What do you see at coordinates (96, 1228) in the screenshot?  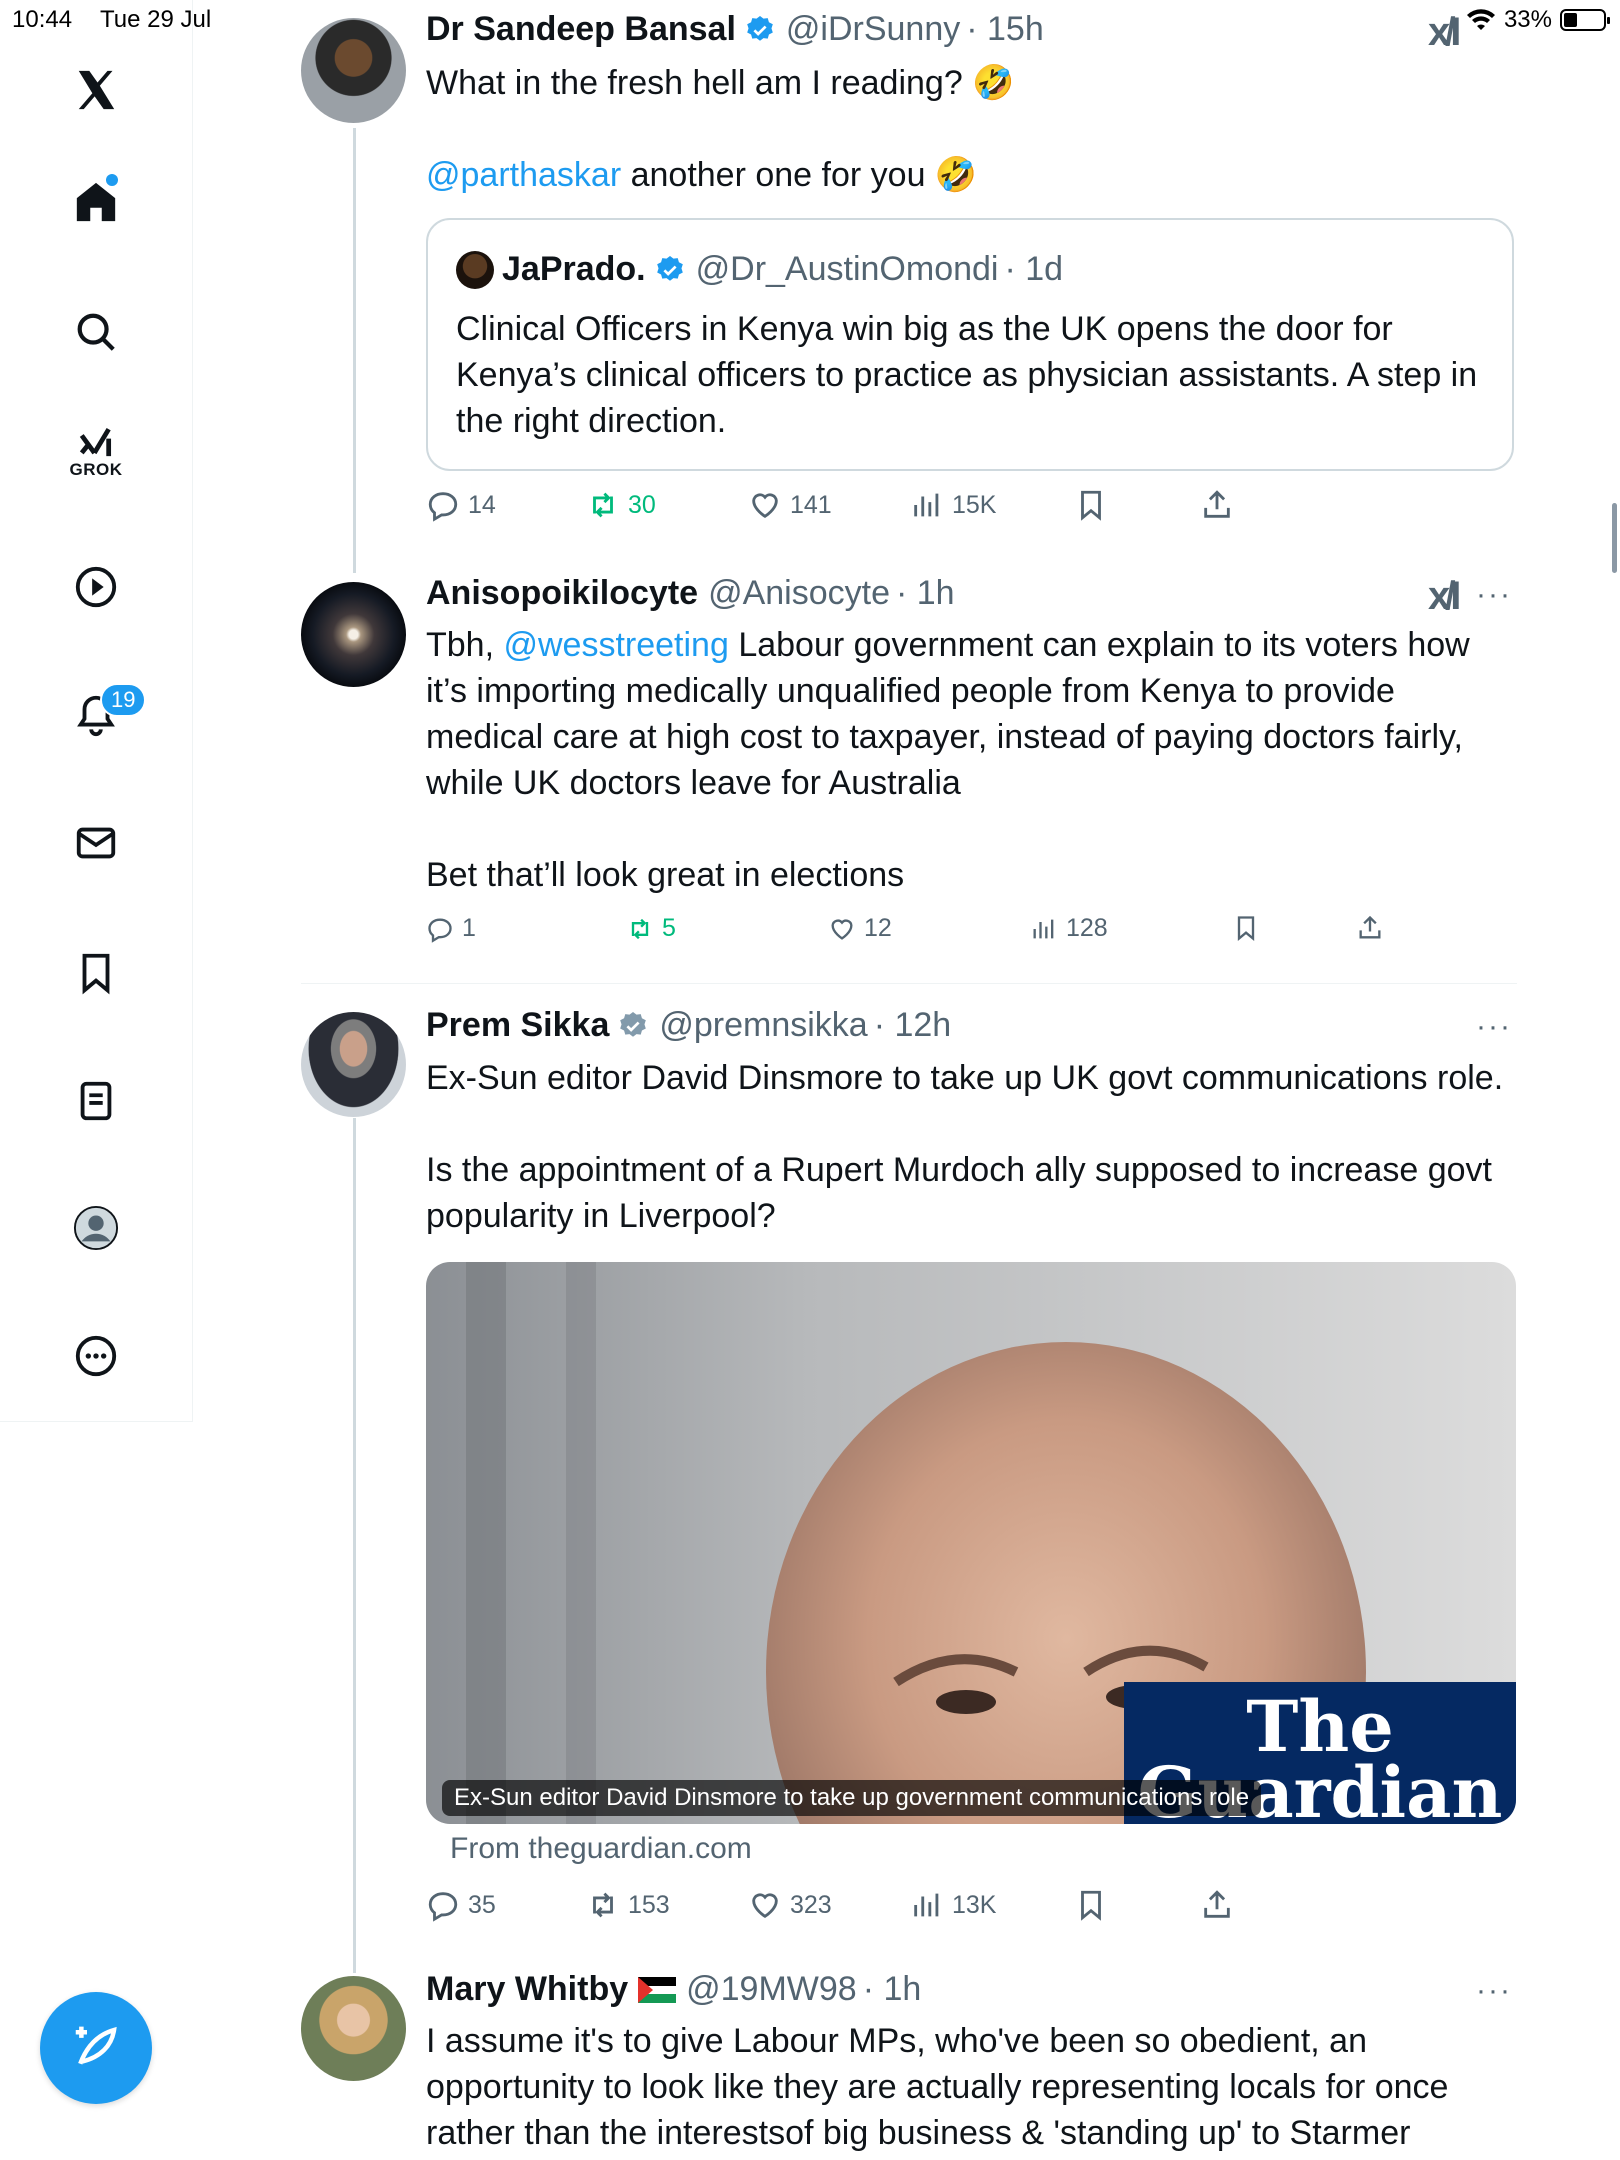 I see `profile-avatar-icon` at bounding box center [96, 1228].